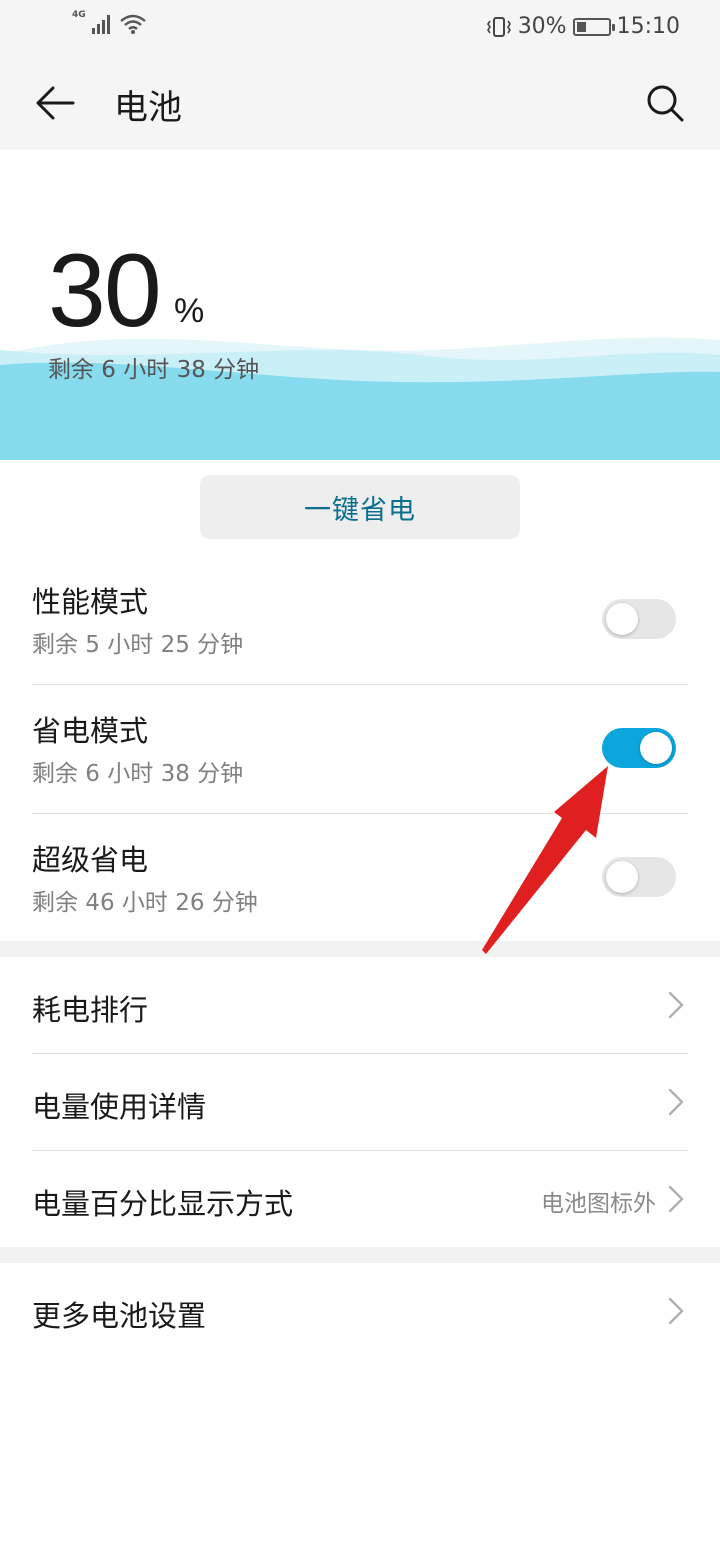  I want to click on power-saving-mode-toggle, so click(639, 748).